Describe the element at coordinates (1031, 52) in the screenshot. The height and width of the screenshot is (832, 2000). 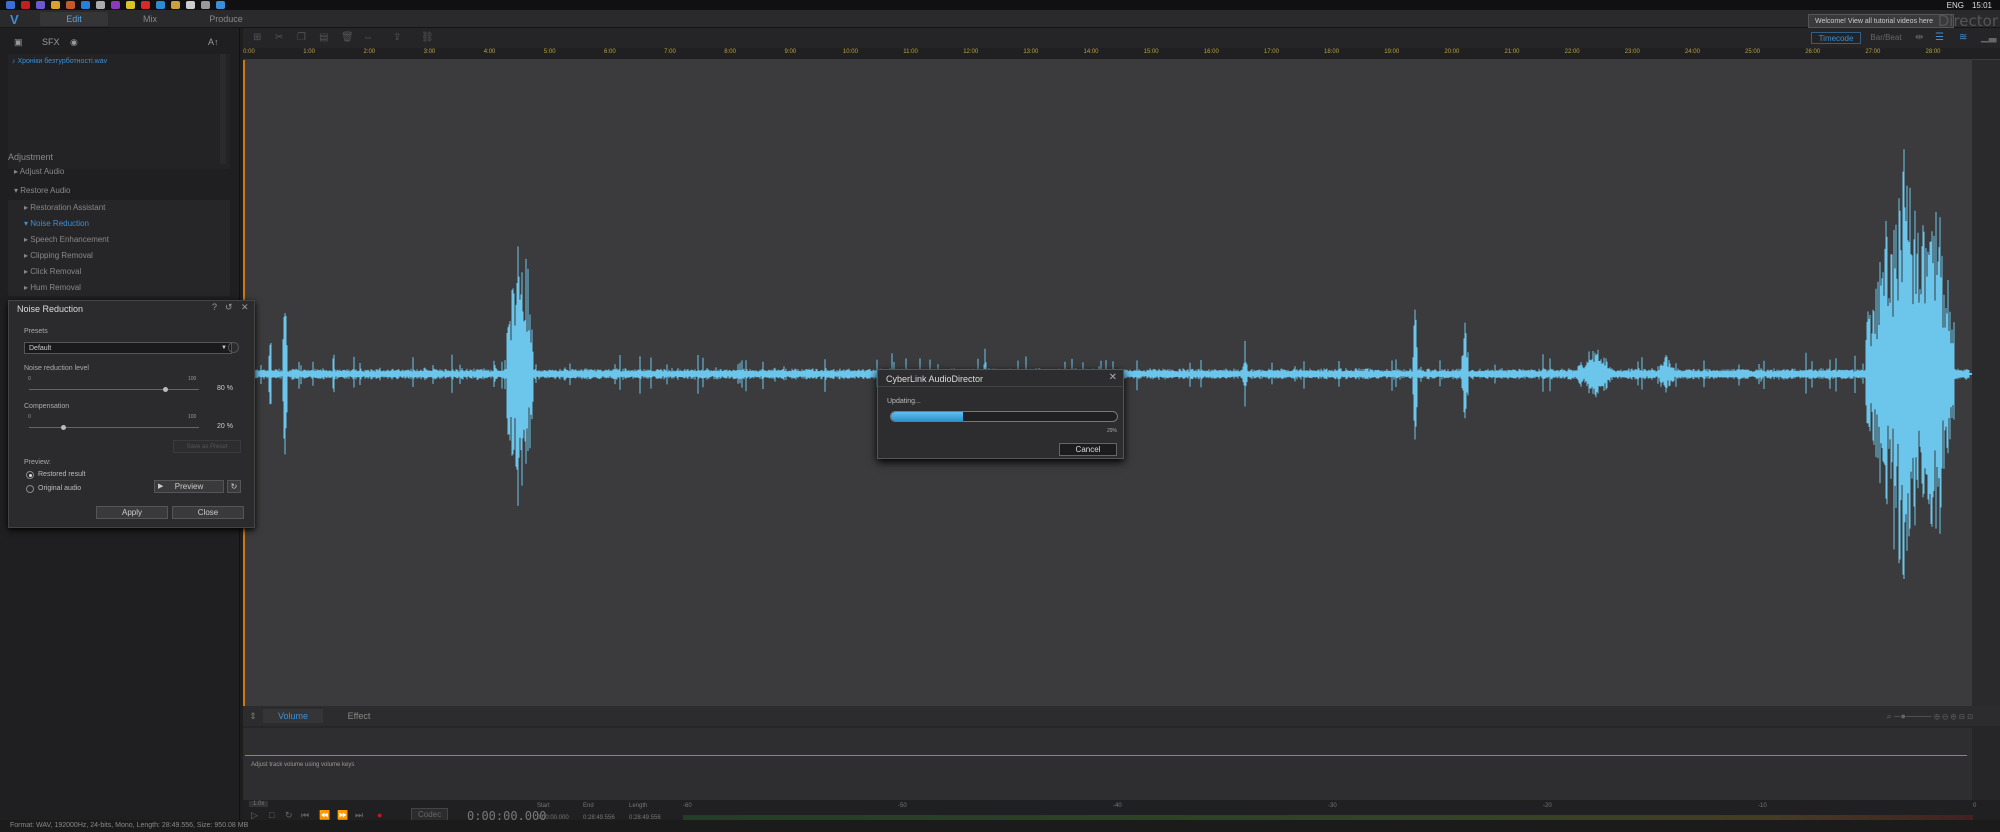
I see `ruler-tick-label: 13:00` at that location.